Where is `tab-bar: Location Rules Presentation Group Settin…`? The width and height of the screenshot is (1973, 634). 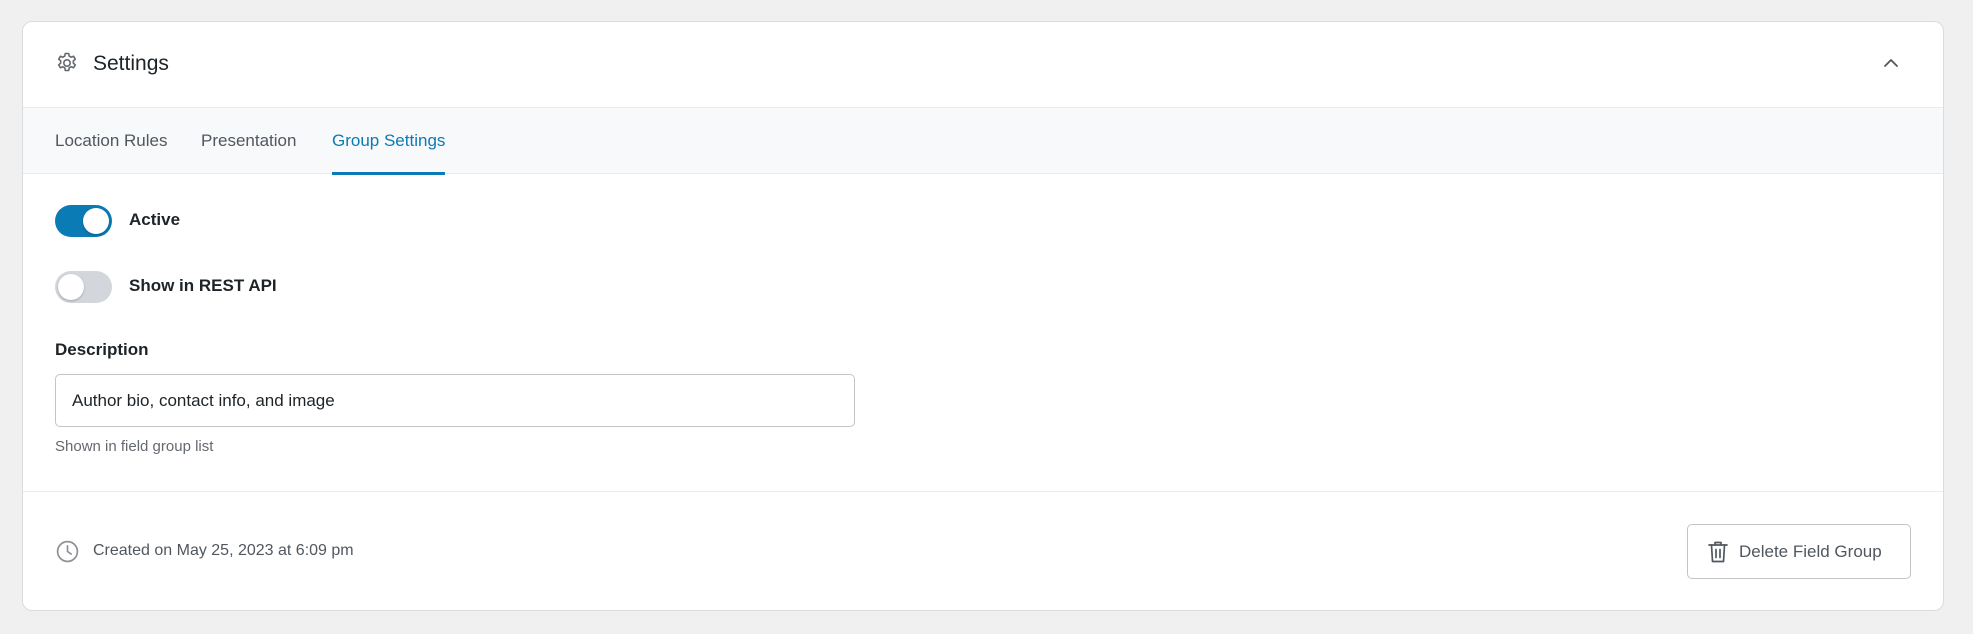
tab-bar: Location Rules Presentation Group Settin… is located at coordinates (983, 141).